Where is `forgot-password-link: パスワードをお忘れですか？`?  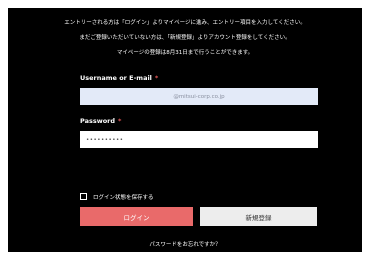 forgot-password-link: パスワードをお忘れですか？ is located at coordinates (185, 244).